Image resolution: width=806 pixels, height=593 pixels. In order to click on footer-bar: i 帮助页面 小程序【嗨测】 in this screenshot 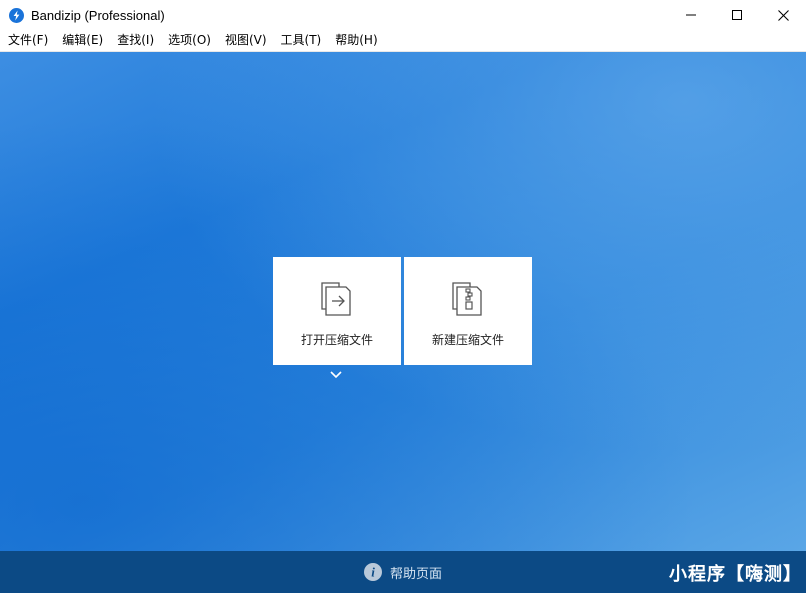, I will do `click(403, 572)`.